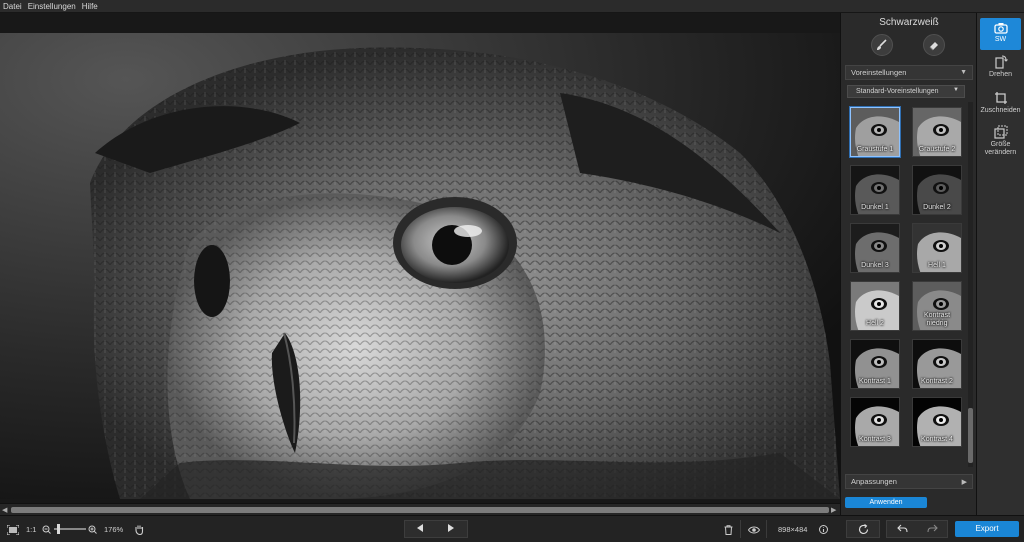 This screenshot has height=542, width=1024. I want to click on adjustments-section-label: Anpassungen, so click(874, 481).